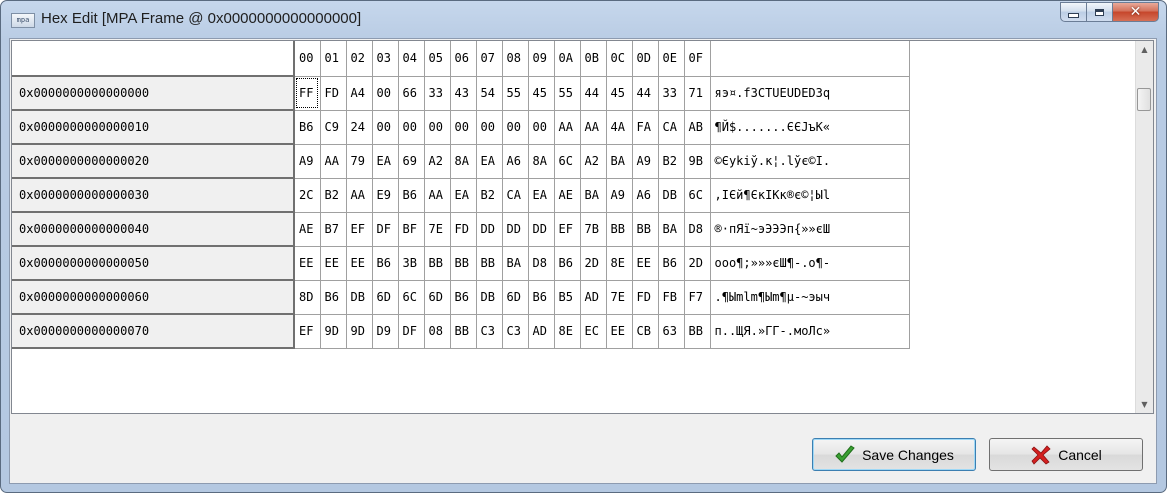 The image size is (1167, 493). Describe the element at coordinates (307, 93) in the screenshot. I see `hex-byte-cell: FF` at that location.